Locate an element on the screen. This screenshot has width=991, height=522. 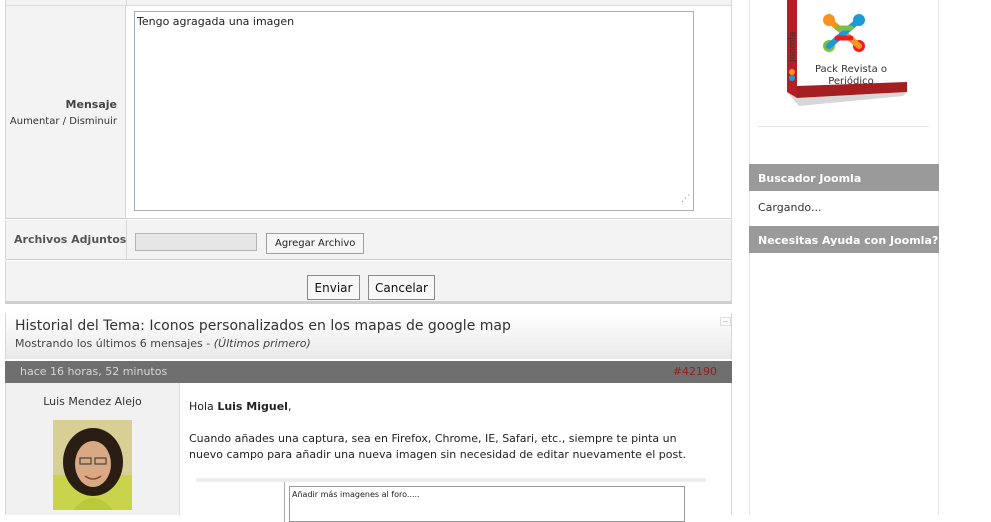
cancel-button: Cancelar is located at coordinates (401, 287).